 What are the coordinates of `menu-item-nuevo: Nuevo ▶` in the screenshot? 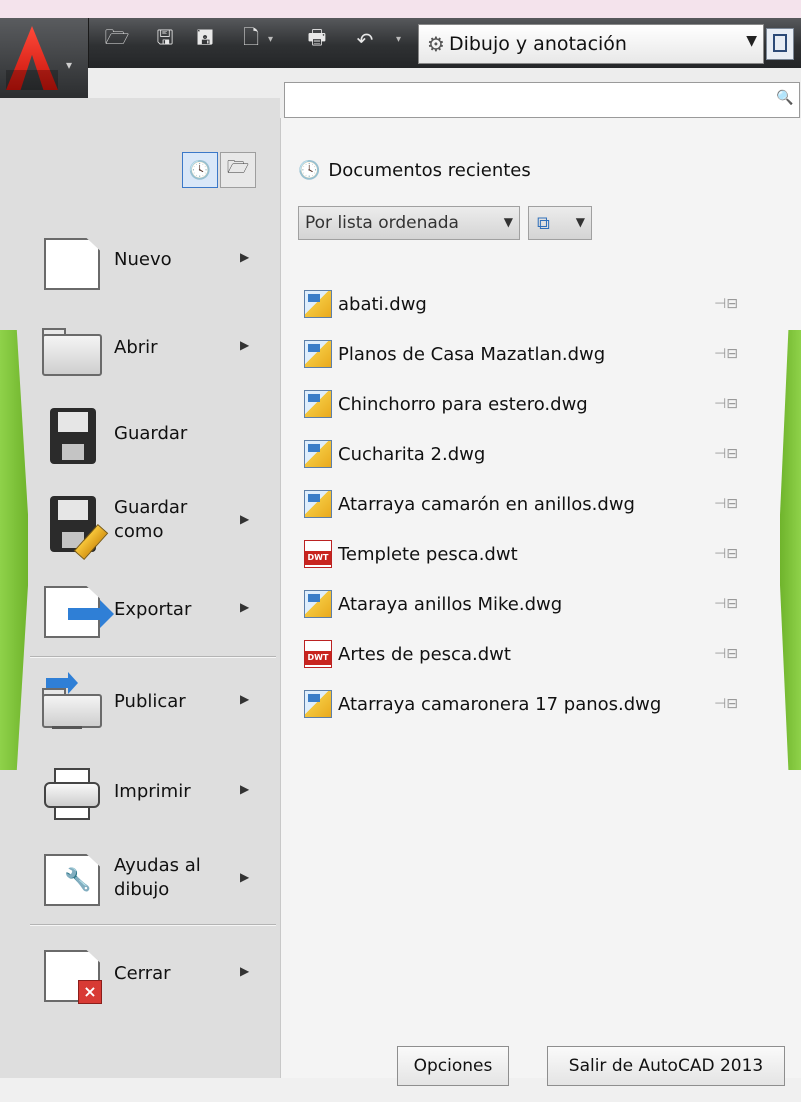 It's located at (151, 263).